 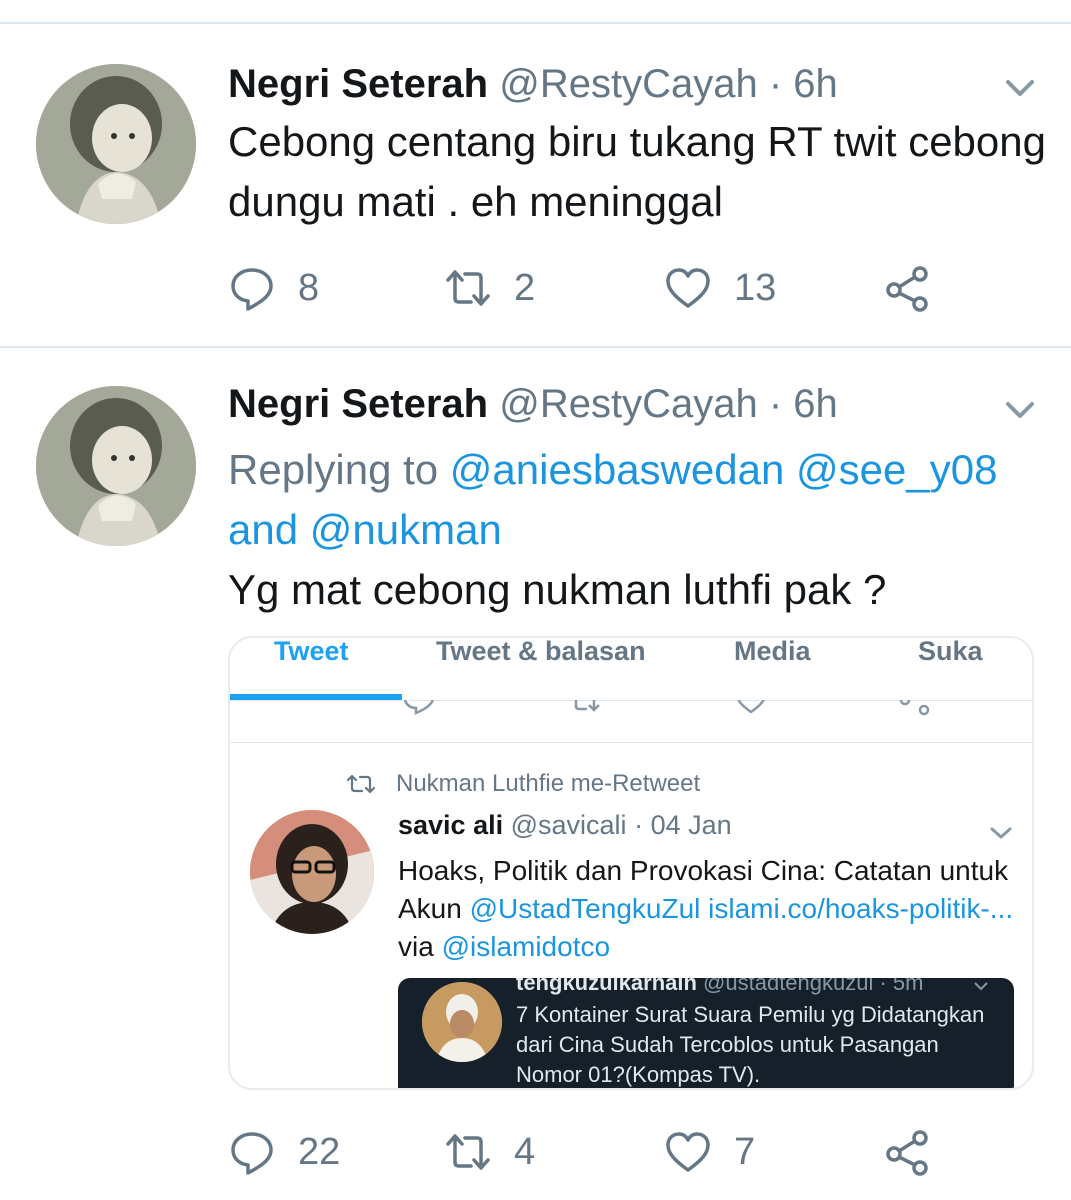 I want to click on media-tweet-header: tengkuzulkarnain @ustadtengkuzul · 5m, so click(x=720, y=987).